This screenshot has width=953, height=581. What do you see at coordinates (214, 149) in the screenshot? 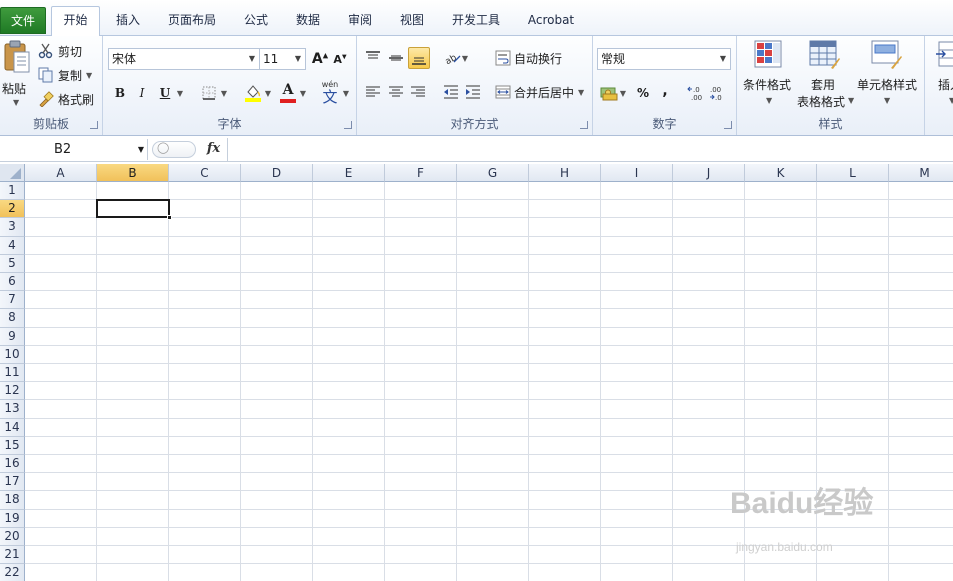
I see `insert-function-button: fx` at bounding box center [214, 149].